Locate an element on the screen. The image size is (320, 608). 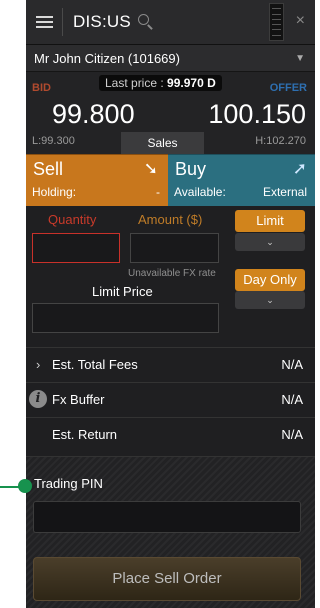
fx-buffer-row: i Fx Buffer N/A is located at coordinates (170, 399).